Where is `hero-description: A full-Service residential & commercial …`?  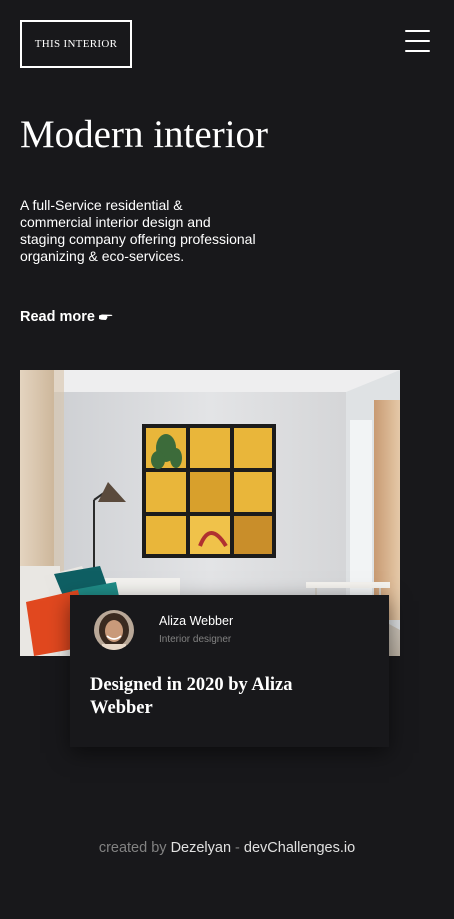
hero-description: A full-Service residential & commercial … is located at coordinates (138, 230).